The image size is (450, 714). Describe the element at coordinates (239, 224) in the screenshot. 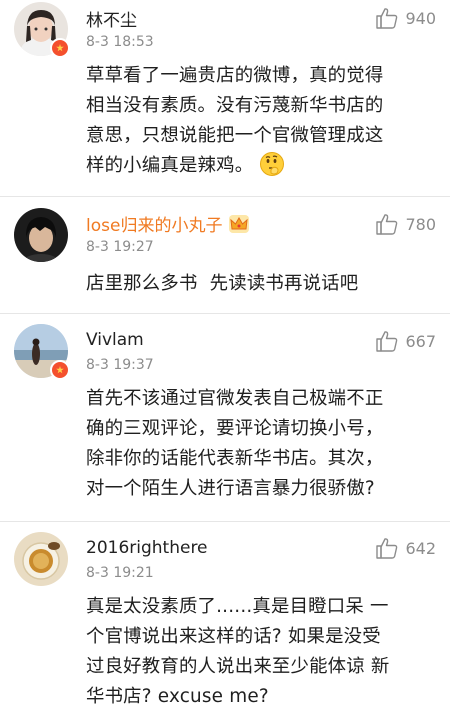

I see `crown-icon` at that location.